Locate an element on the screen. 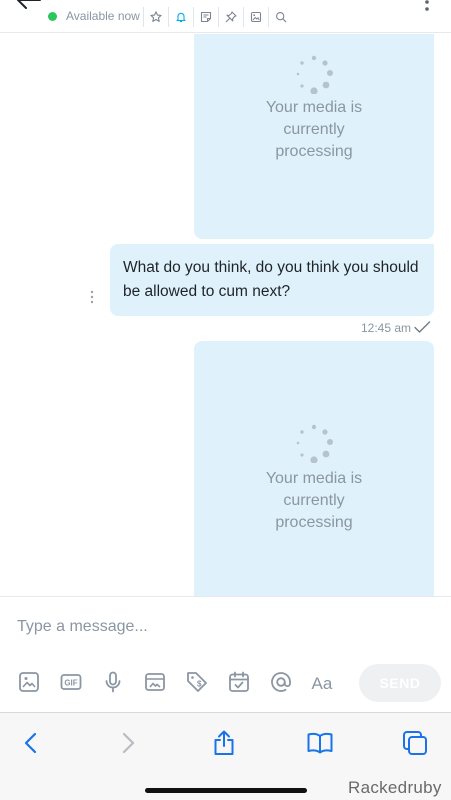 Image resolution: width=451 pixels, height=800 pixels. send-button: SEND is located at coordinates (400, 683).